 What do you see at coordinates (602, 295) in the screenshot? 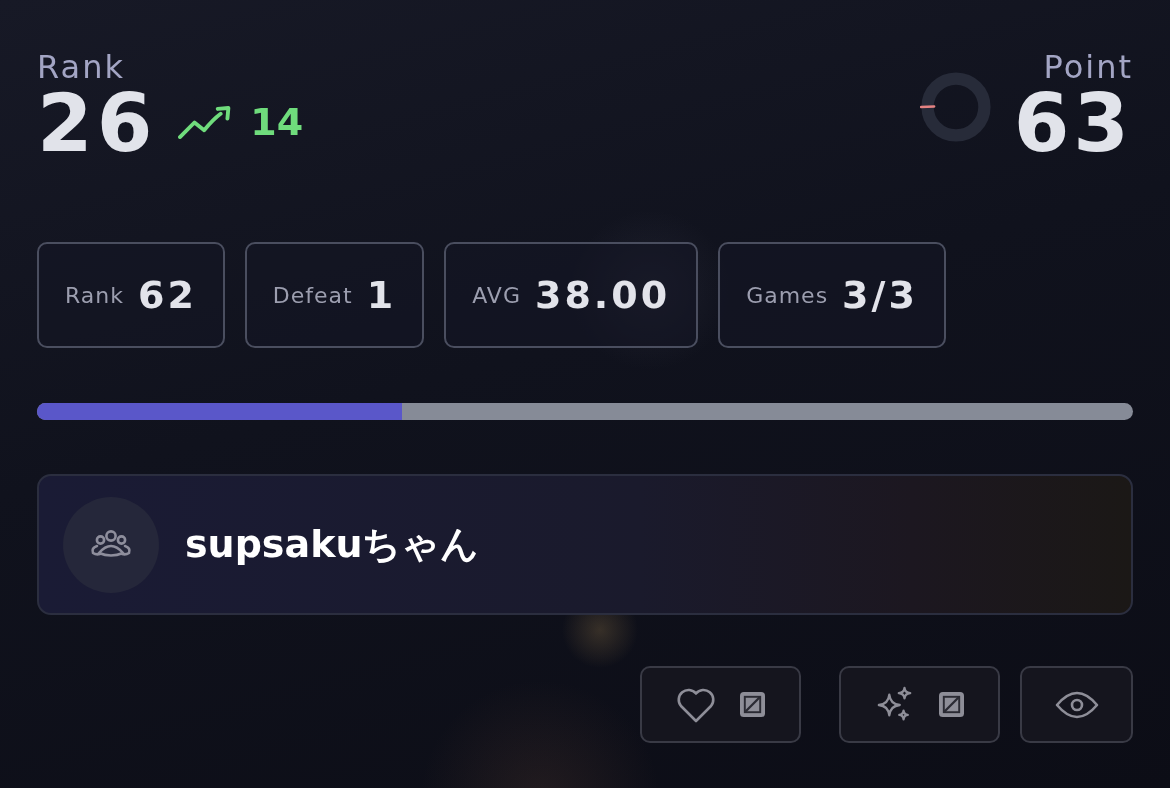
I see `stat-value: 38.00` at bounding box center [602, 295].